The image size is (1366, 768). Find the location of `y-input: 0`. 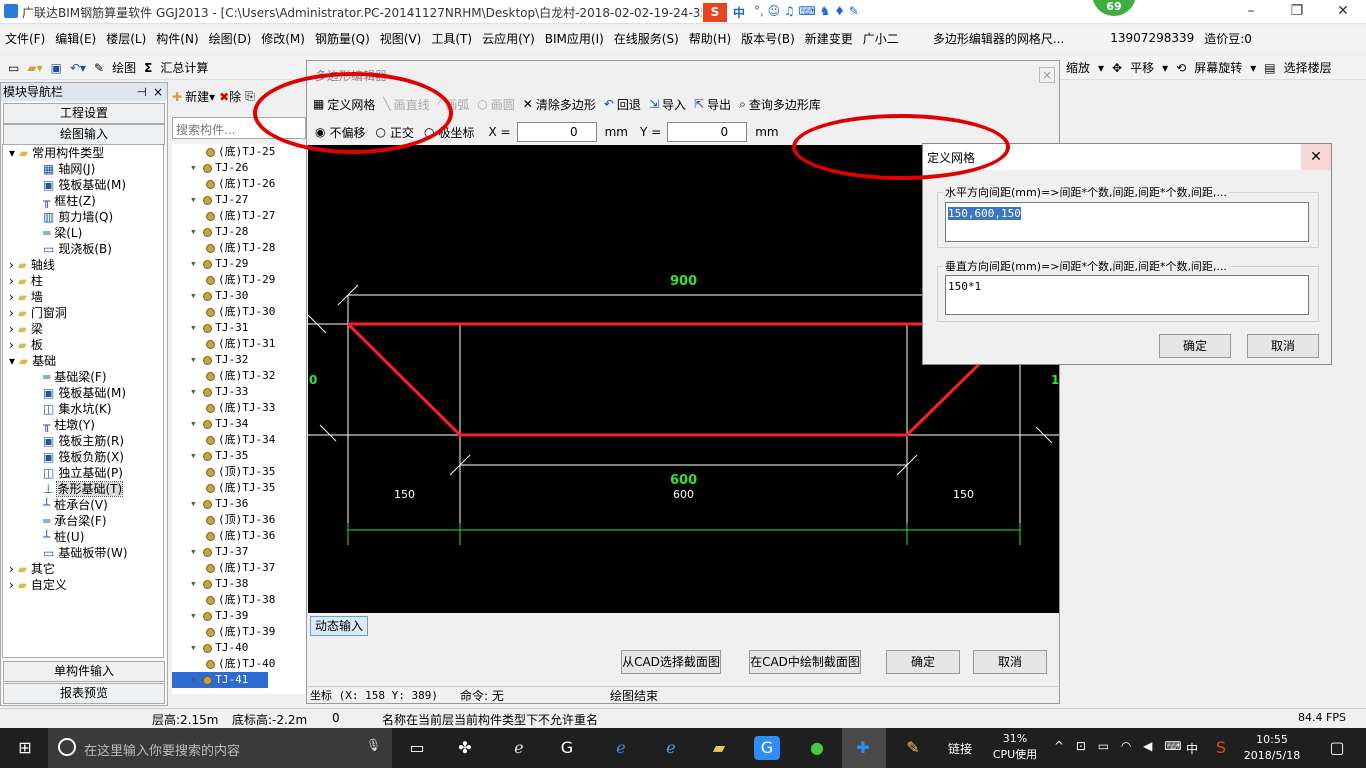

y-input: 0 is located at coordinates (707, 132).